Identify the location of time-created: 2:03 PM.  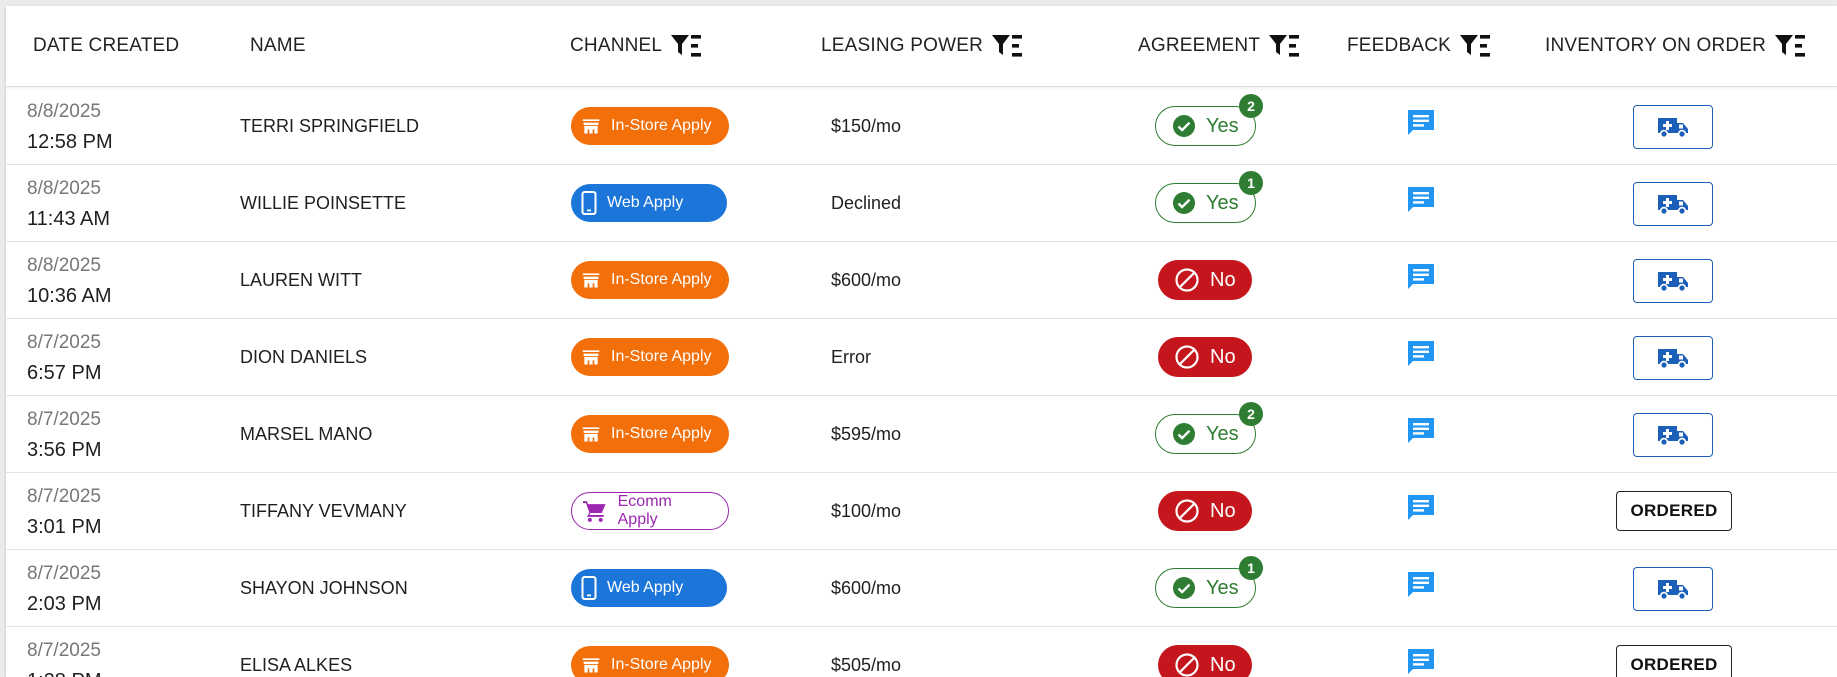
(64, 604).